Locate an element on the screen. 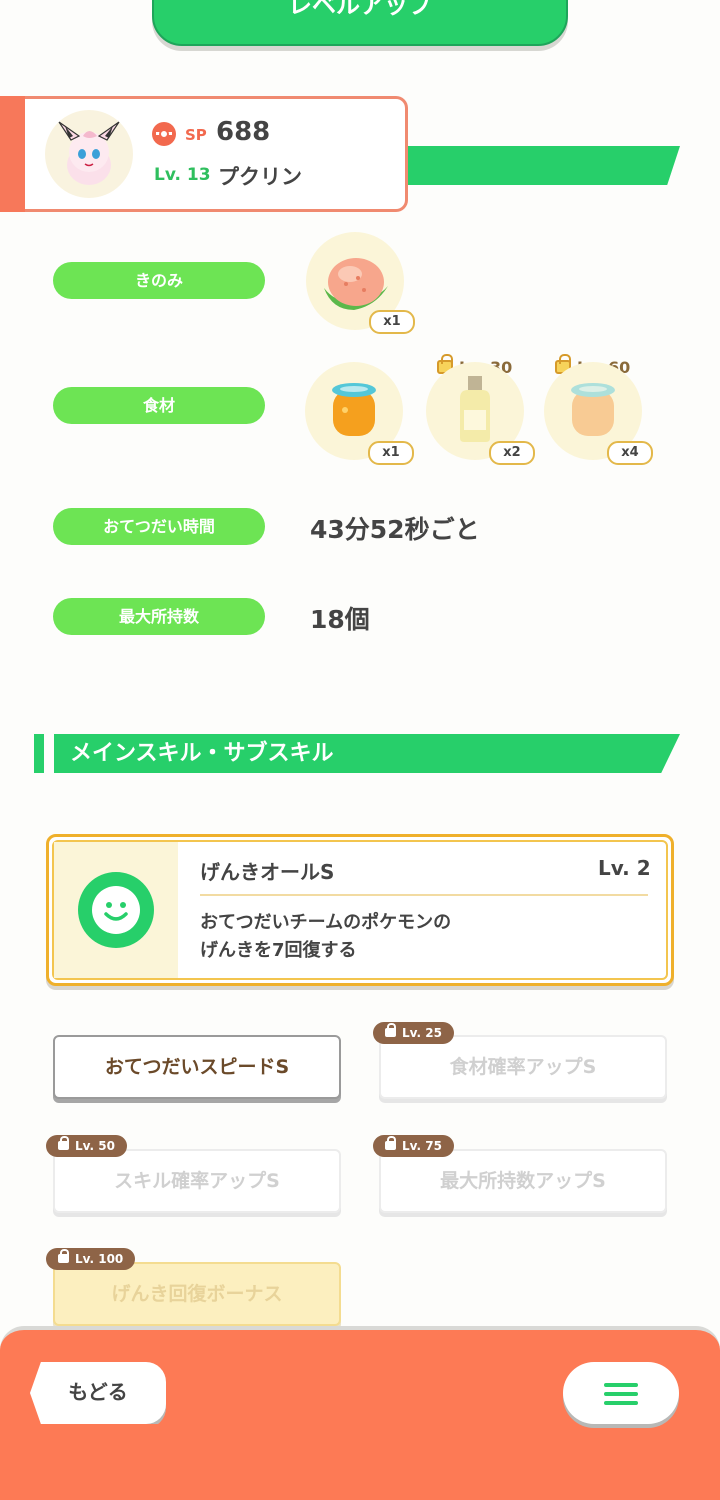 This screenshot has width=720, height=1500. sub-skill-5: げんき回復ボーナス is located at coordinates (197, 1294).